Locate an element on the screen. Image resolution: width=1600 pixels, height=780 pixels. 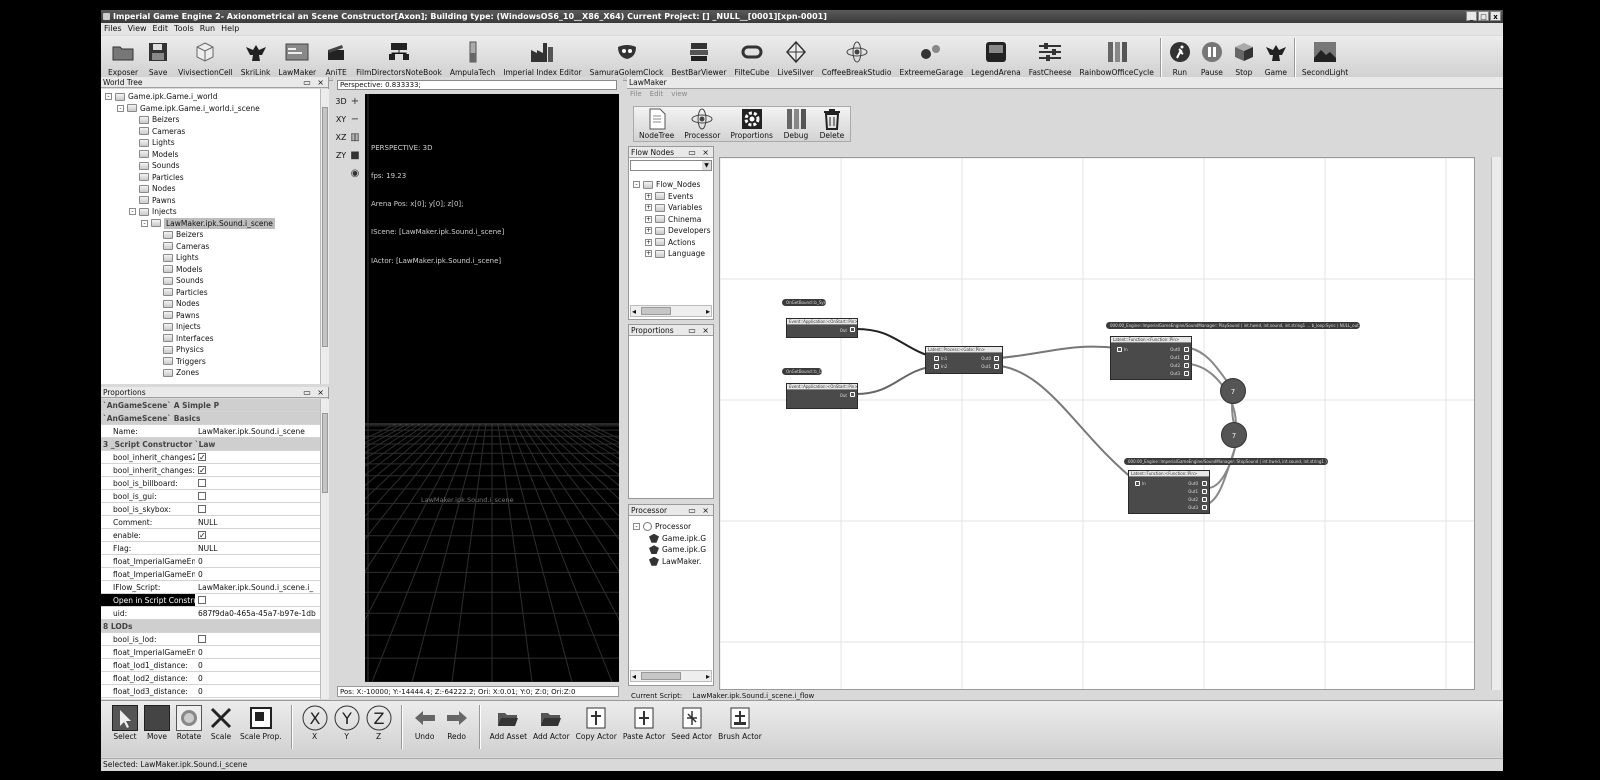
tool-add-actor-button: Add Actor is located at coordinates (551, 723).